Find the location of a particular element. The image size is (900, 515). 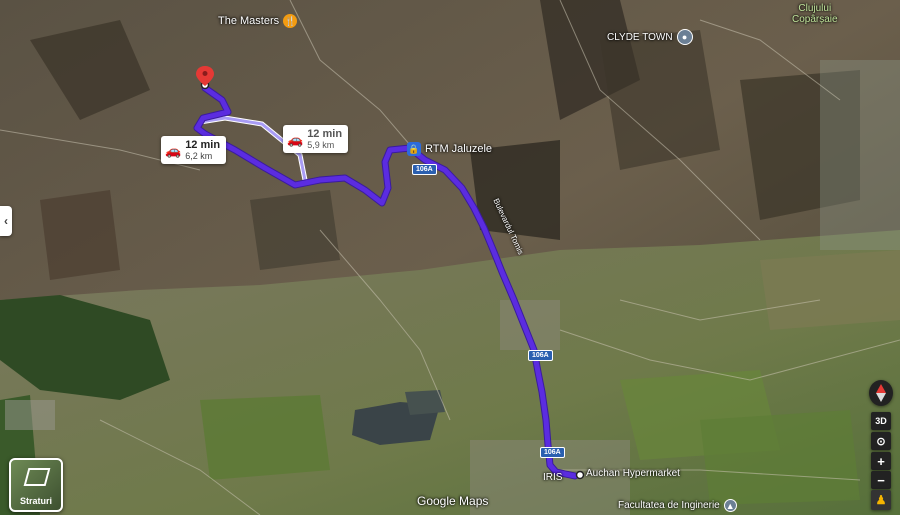

pegman-button: ♟ is located at coordinates (881, 500).